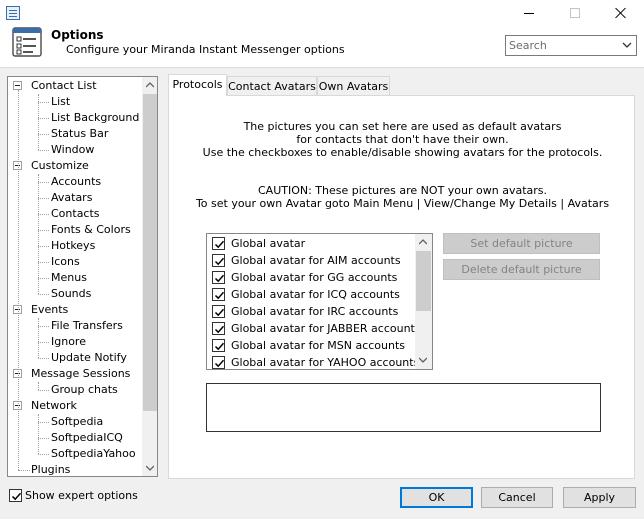 The height and width of the screenshot is (519, 644). I want to click on protocol-label: Global avatar for IRC accounts, so click(315, 311).